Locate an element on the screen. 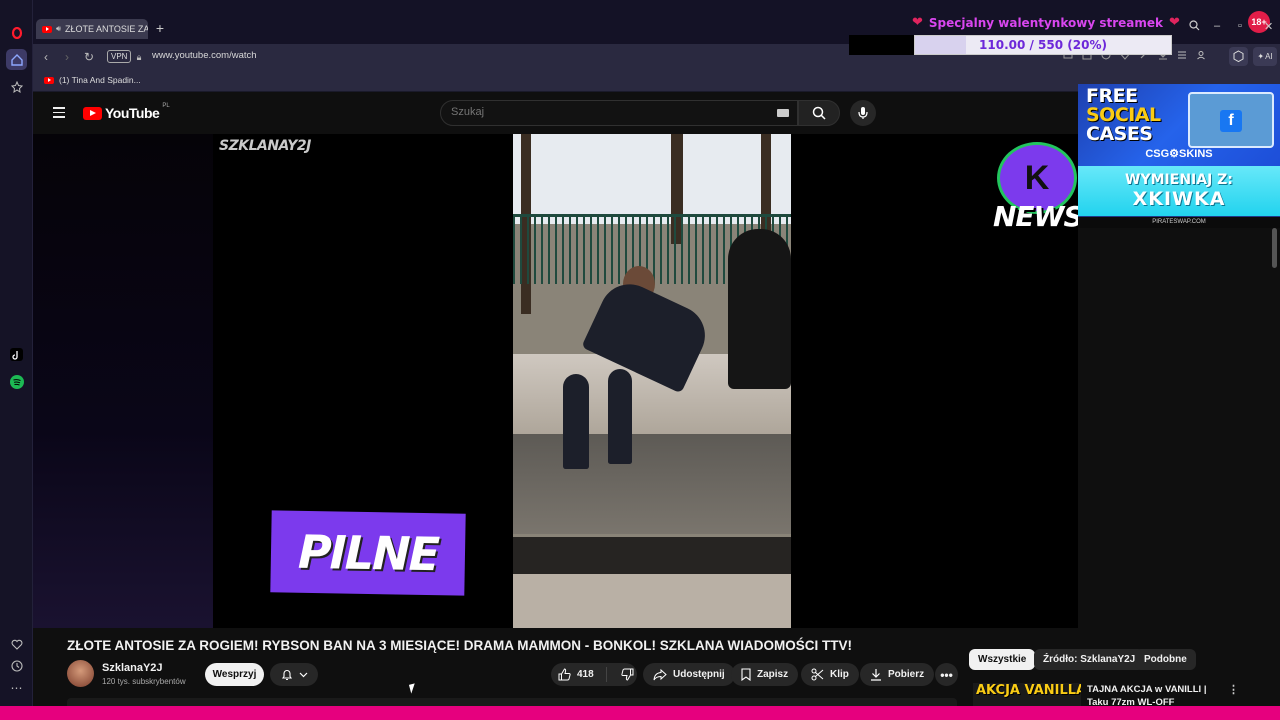 The height and width of the screenshot is (720, 1280). thumb-down-icon is located at coordinates (627, 674).